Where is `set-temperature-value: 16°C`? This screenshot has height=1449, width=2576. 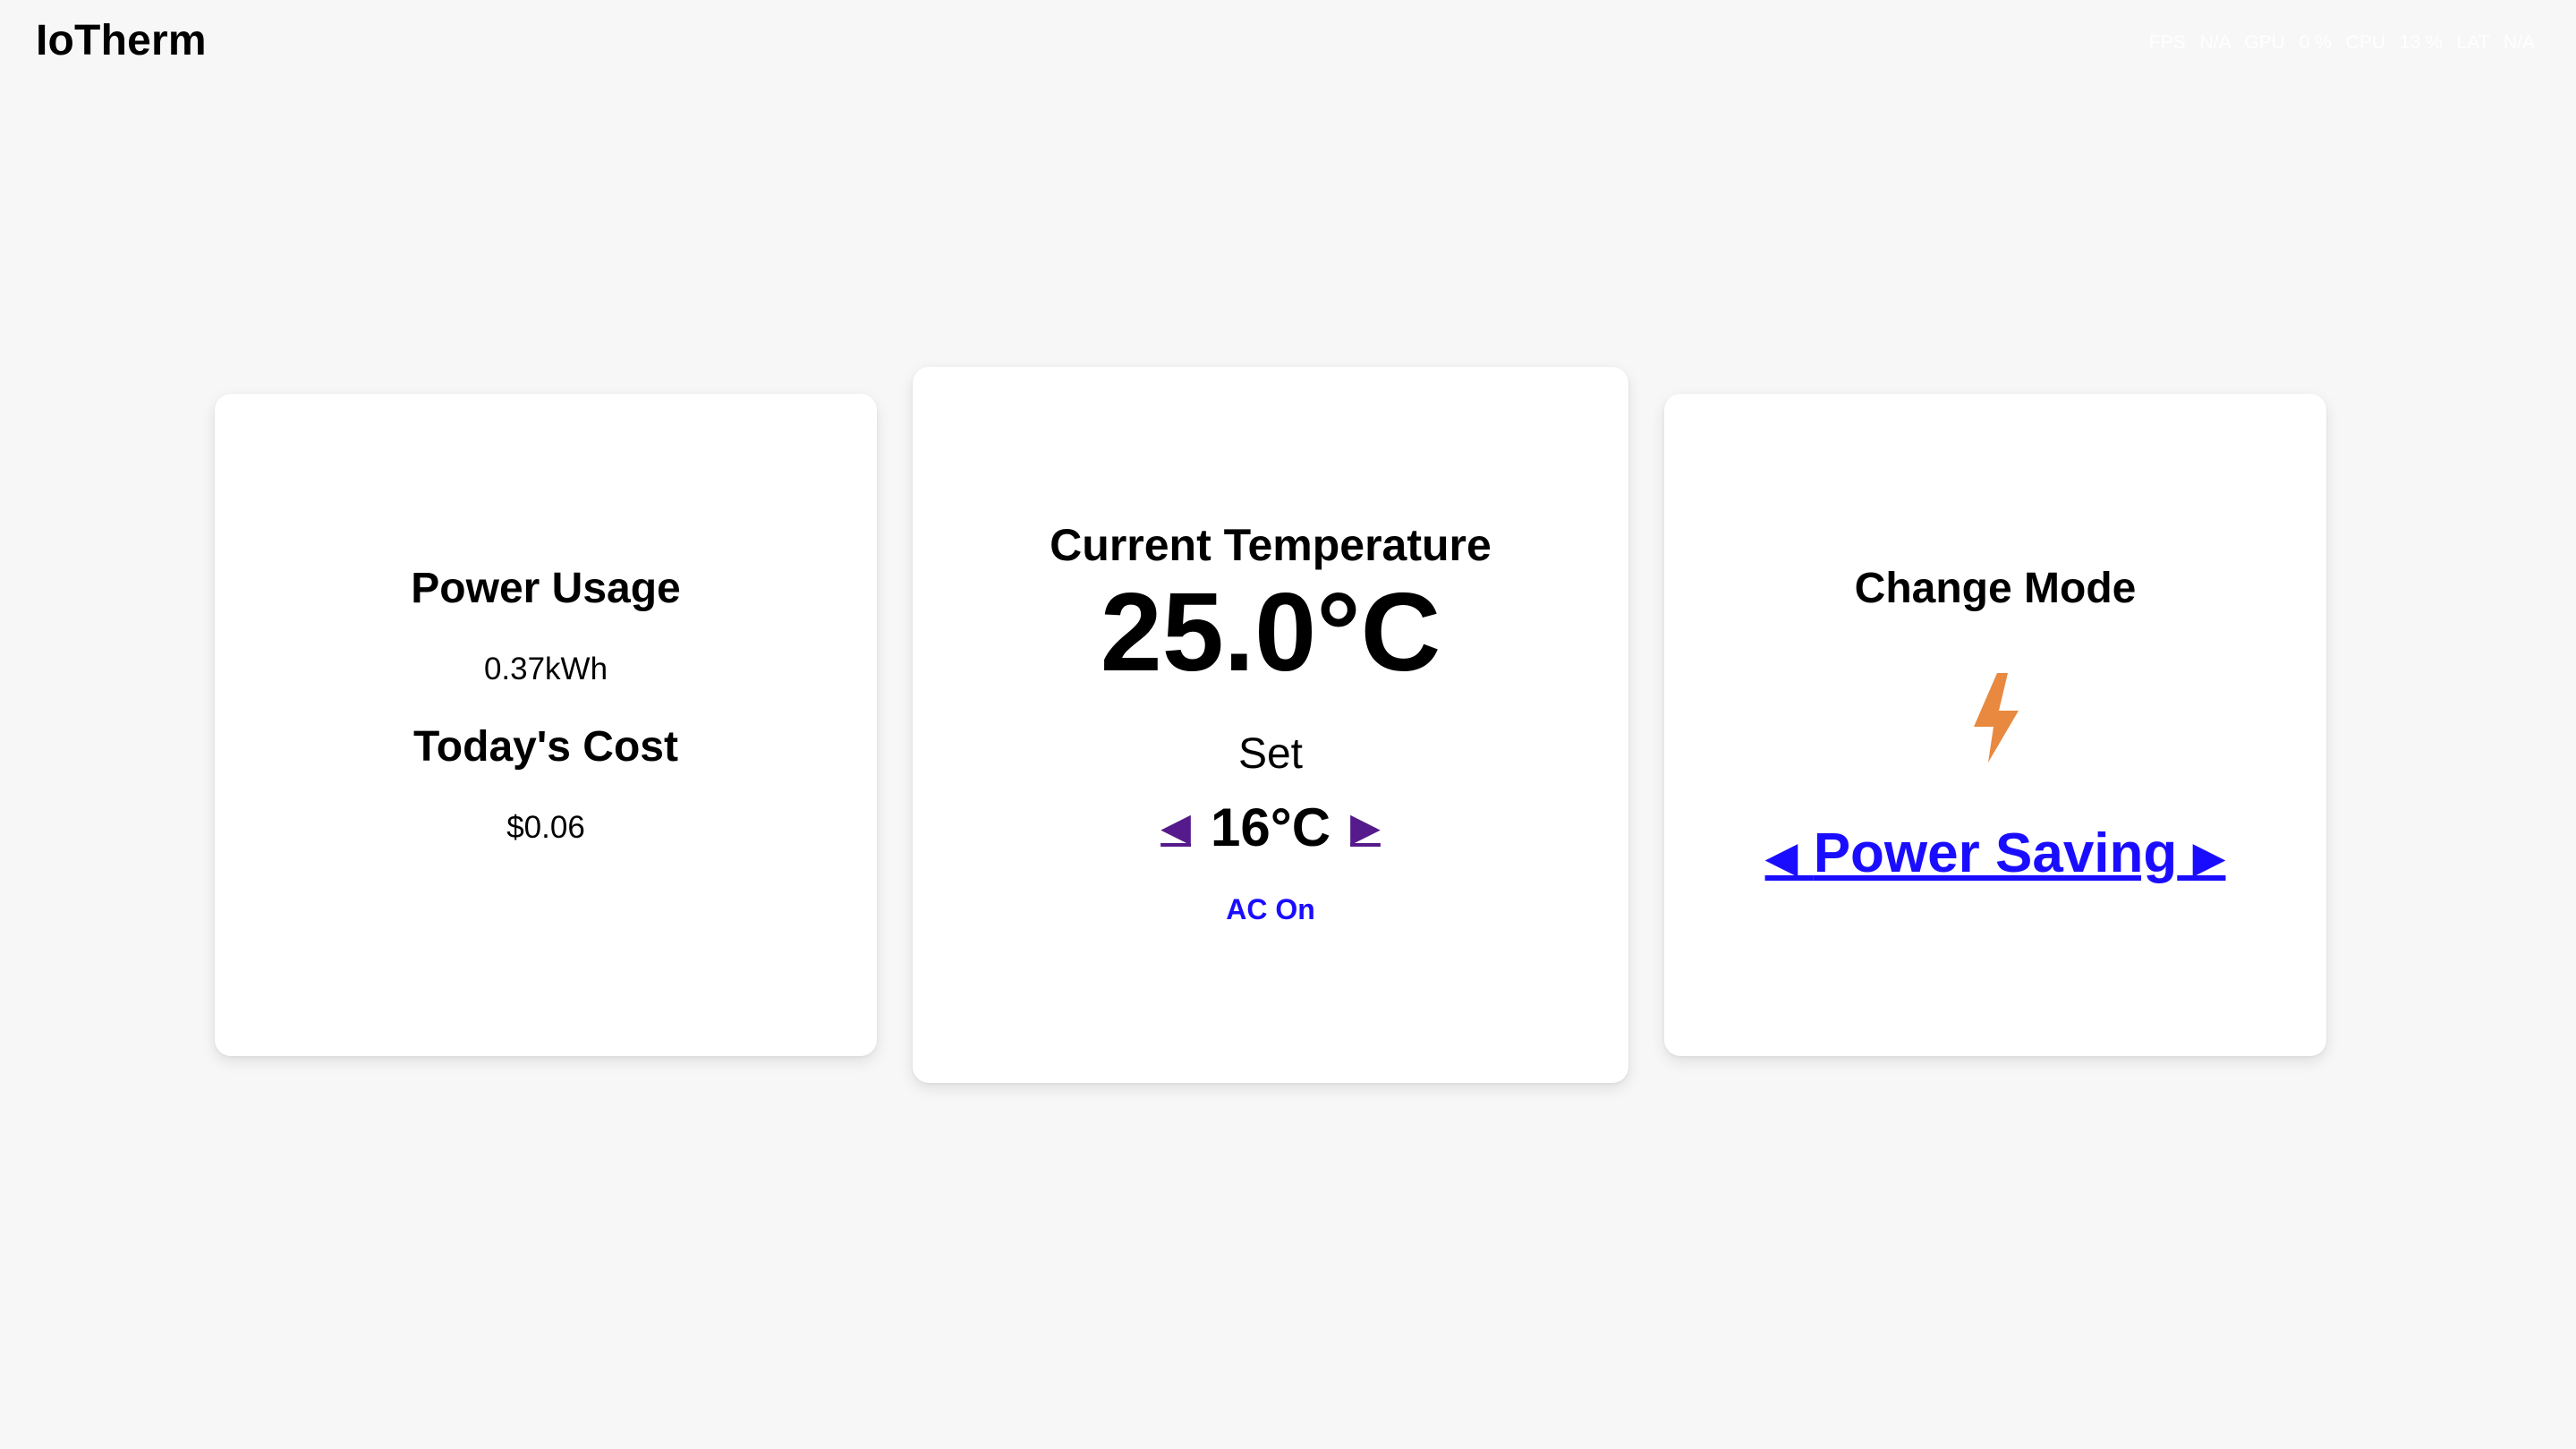
set-temperature-value: 16°C is located at coordinates (1270, 827).